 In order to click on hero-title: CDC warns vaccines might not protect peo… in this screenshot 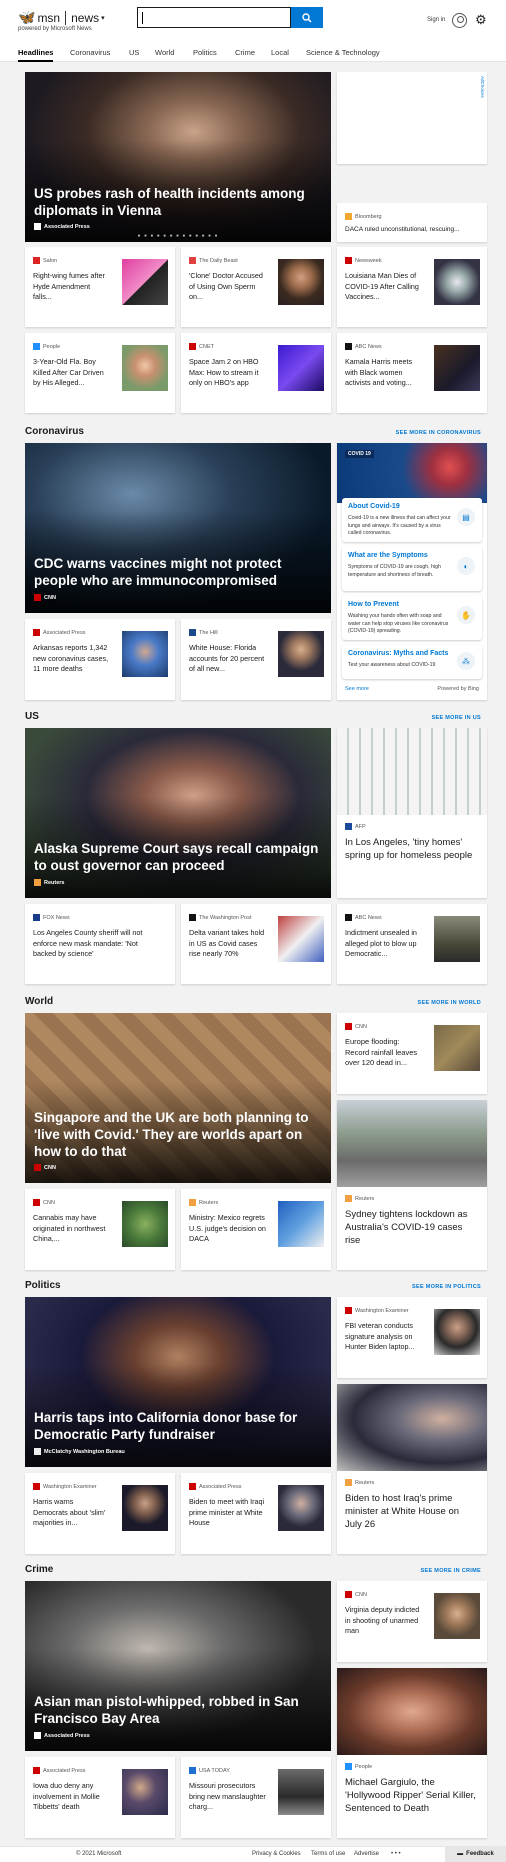, I will do `click(158, 572)`.